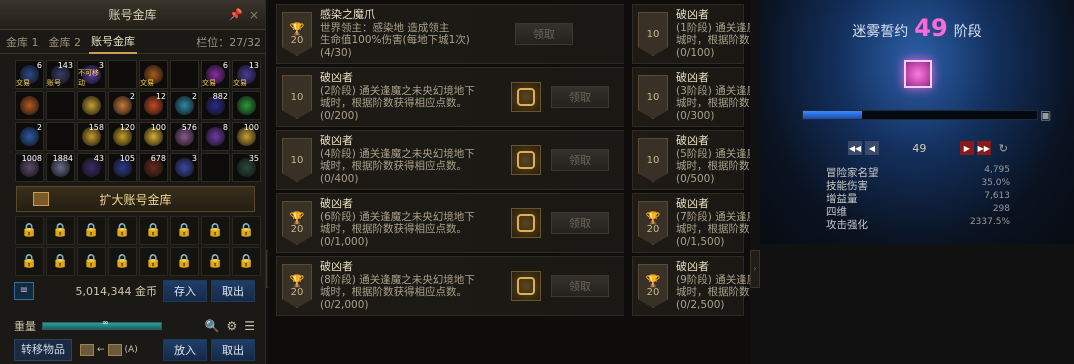  What do you see at coordinates (158, 127) in the screenshot?
I see `item-count: 100` at bounding box center [158, 127].